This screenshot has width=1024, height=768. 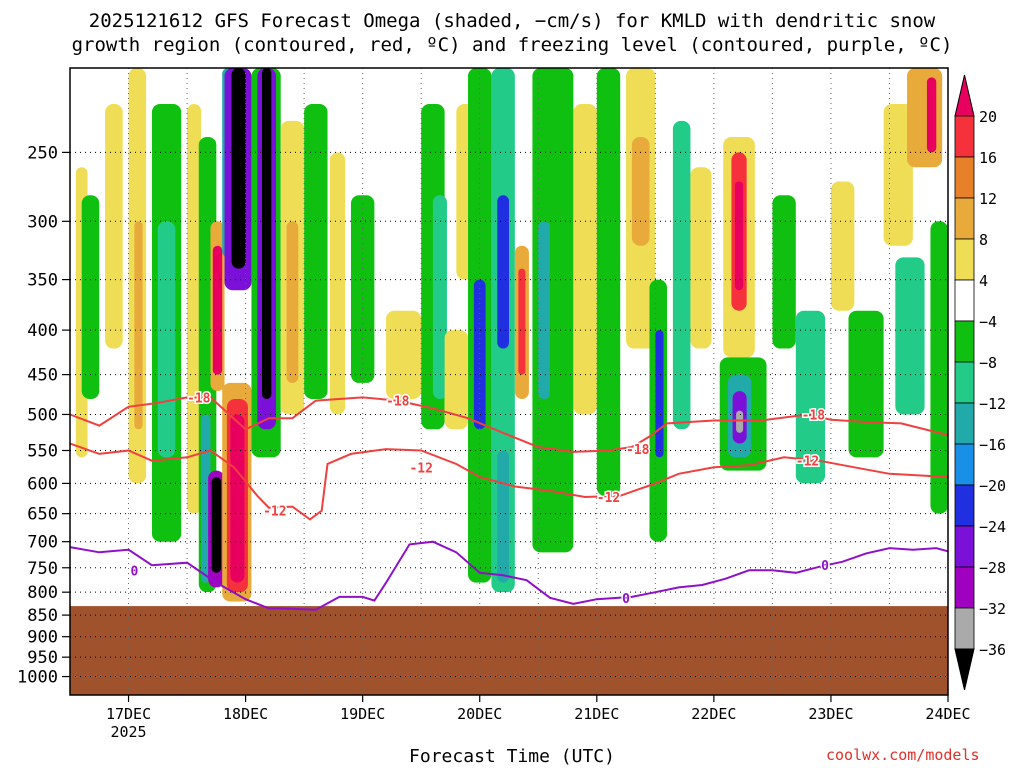 What do you see at coordinates (245, 714) in the screenshot?
I see `x-tick-label: 18DEC` at bounding box center [245, 714].